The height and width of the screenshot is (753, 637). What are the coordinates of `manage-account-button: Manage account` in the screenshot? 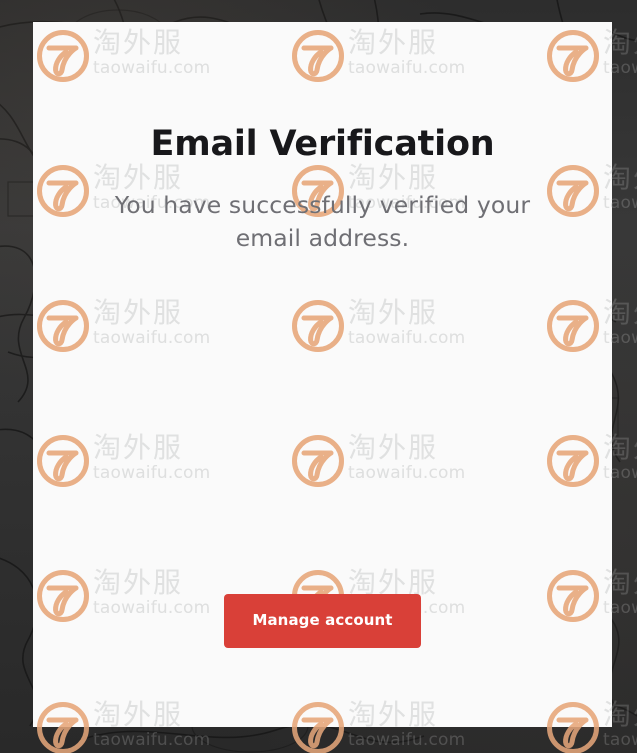 It's located at (322, 621).